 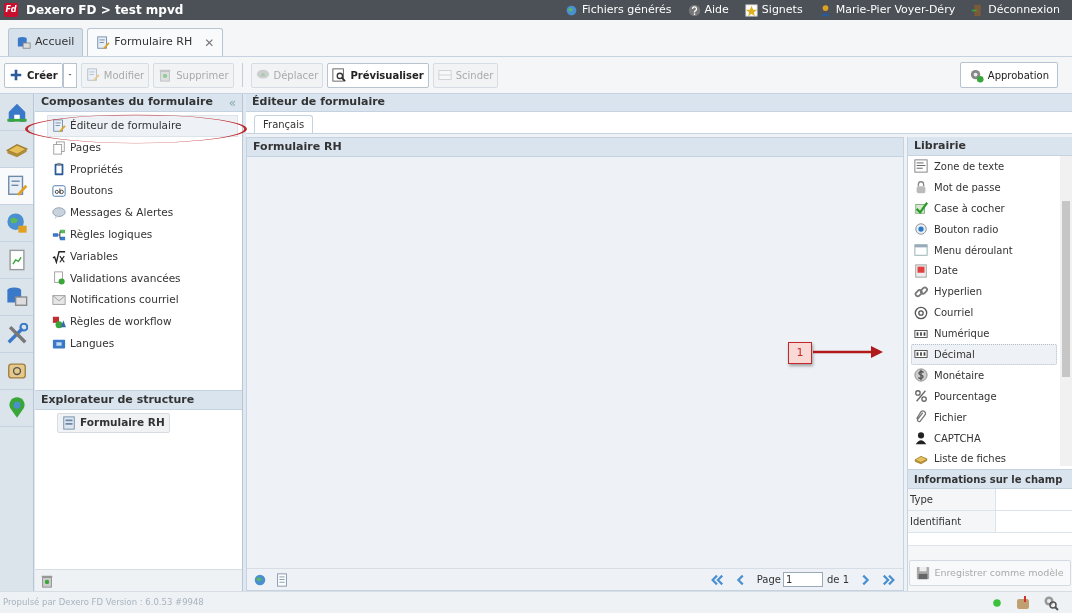 I want to click on panel-item: Règles logiques, so click(x=142, y=235).